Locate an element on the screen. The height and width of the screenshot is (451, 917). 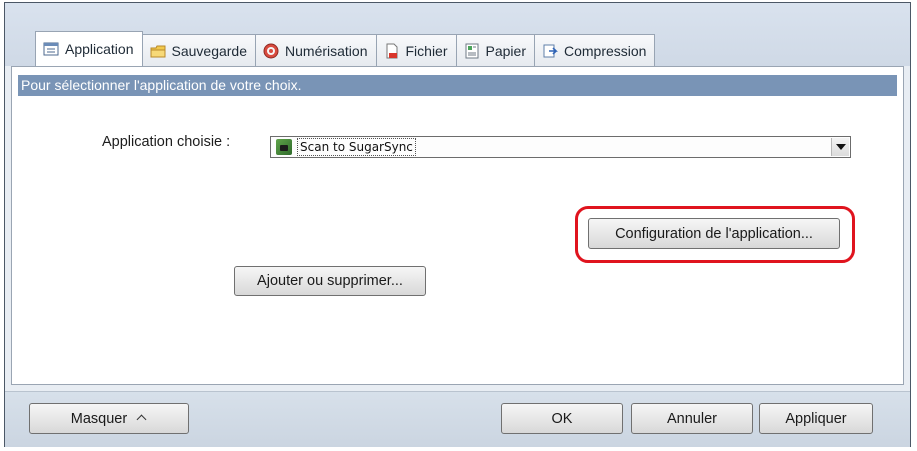
tab-application: Application is located at coordinates (89, 48).